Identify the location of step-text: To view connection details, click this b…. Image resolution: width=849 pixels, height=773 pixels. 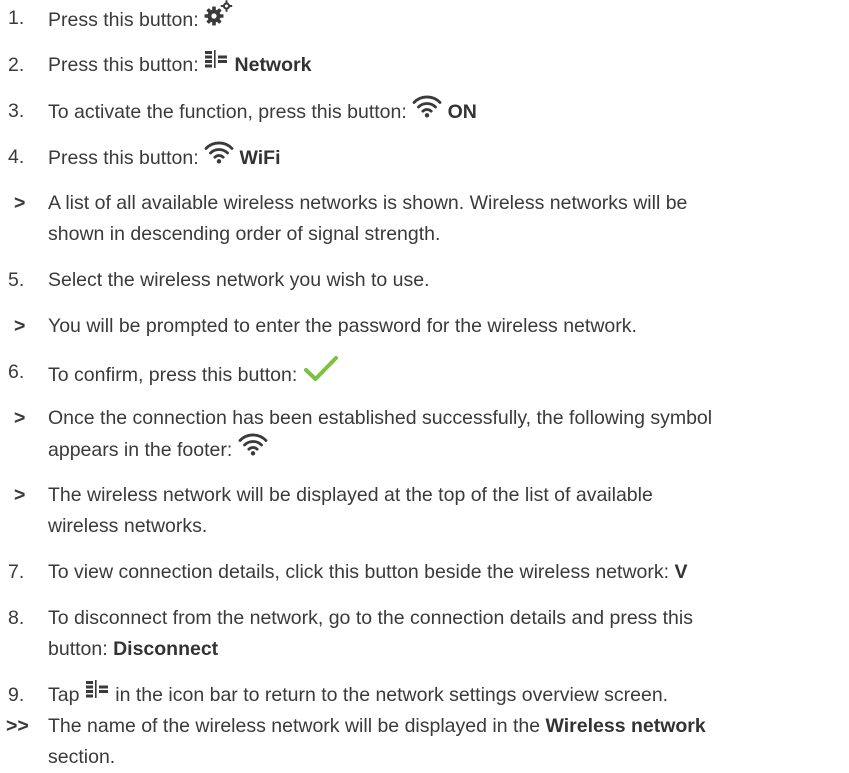
(359, 572).